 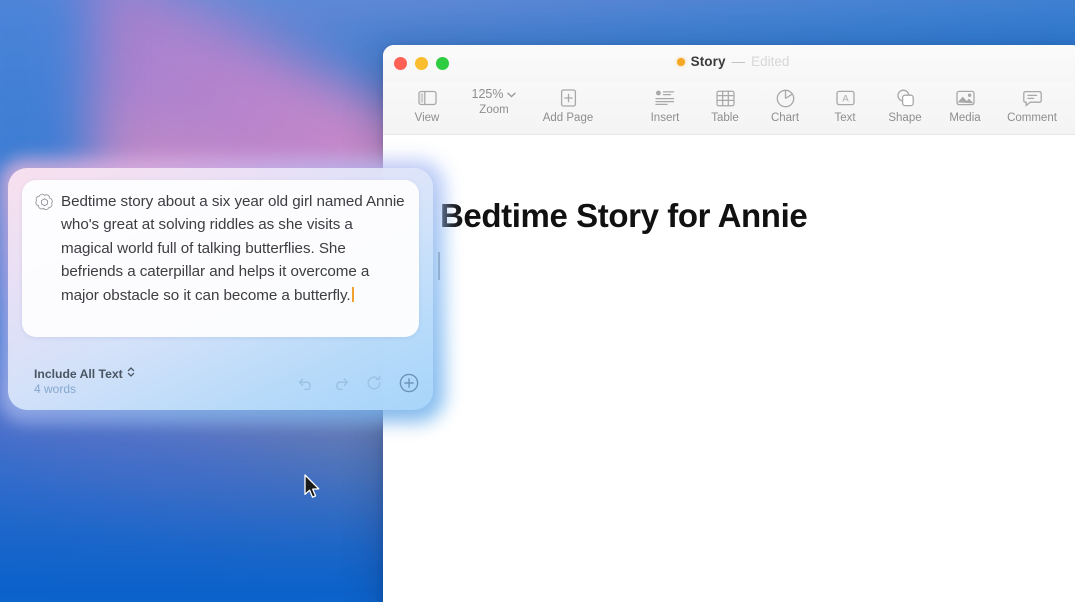 I want to click on text-box-icon: A, so click(x=845, y=98).